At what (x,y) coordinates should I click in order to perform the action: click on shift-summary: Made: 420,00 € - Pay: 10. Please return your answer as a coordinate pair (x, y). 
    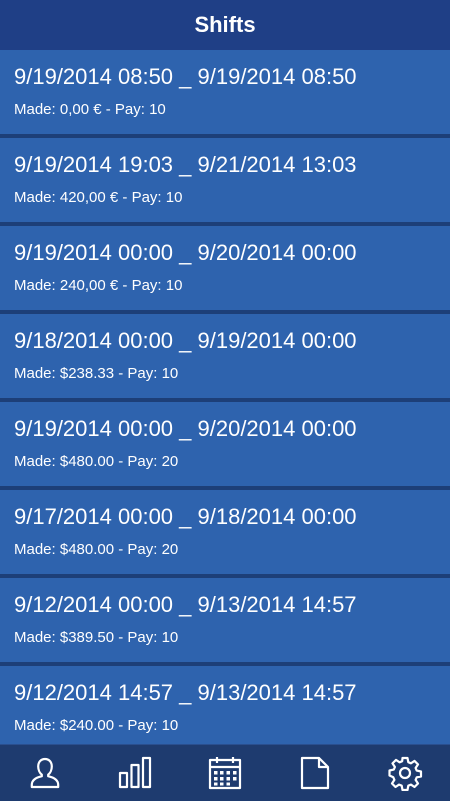
    Looking at the image, I should click on (98, 197).